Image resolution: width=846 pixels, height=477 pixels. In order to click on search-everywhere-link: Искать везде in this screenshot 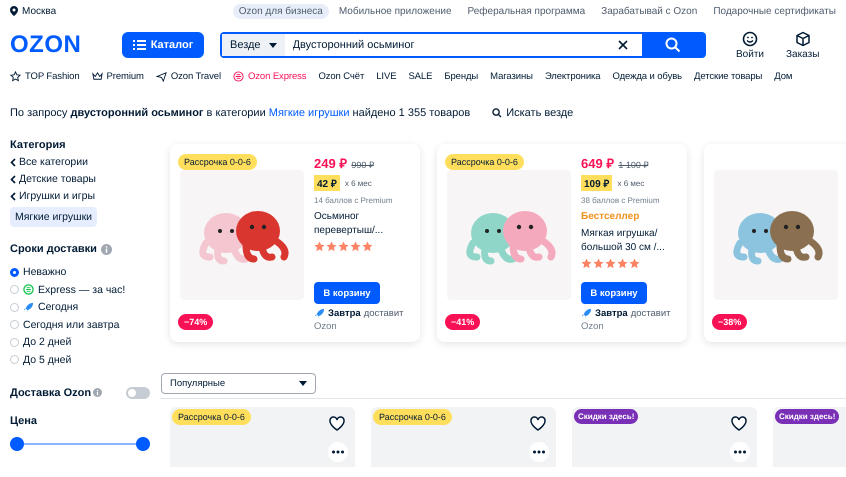, I will do `click(533, 113)`.